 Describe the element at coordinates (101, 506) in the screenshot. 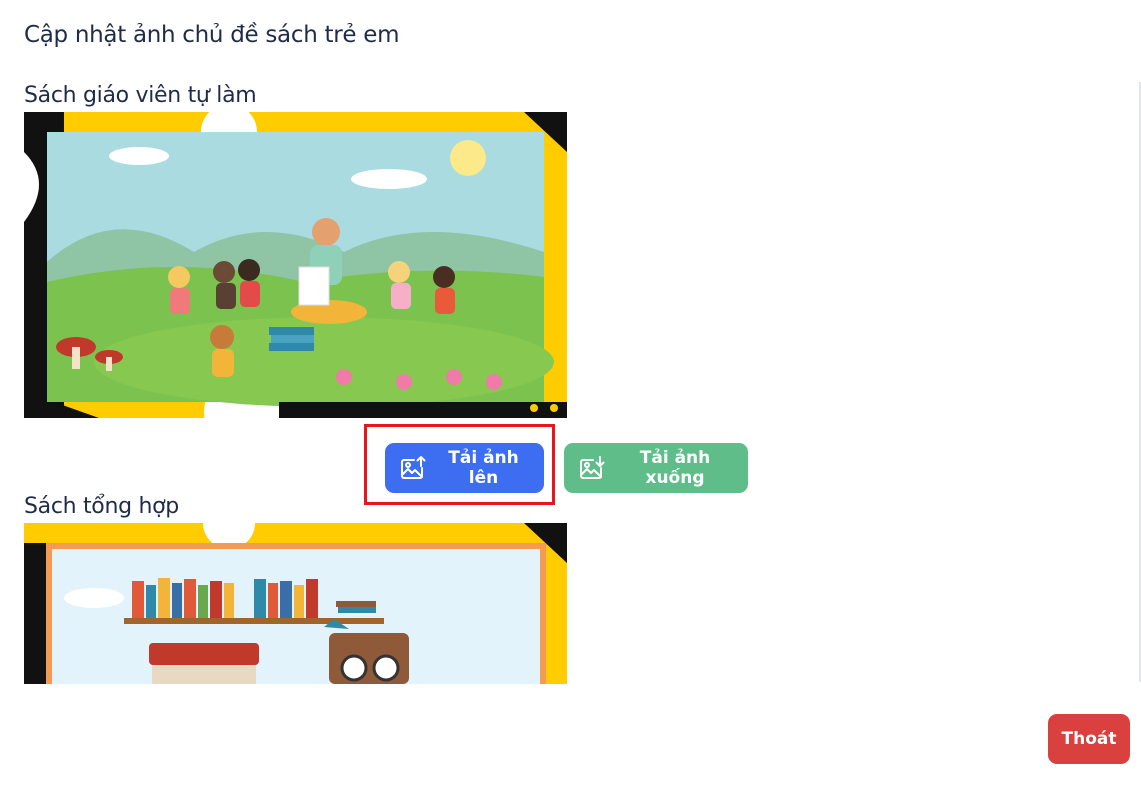

I see `section-title-combined-books: Sách tổng hợp` at that location.